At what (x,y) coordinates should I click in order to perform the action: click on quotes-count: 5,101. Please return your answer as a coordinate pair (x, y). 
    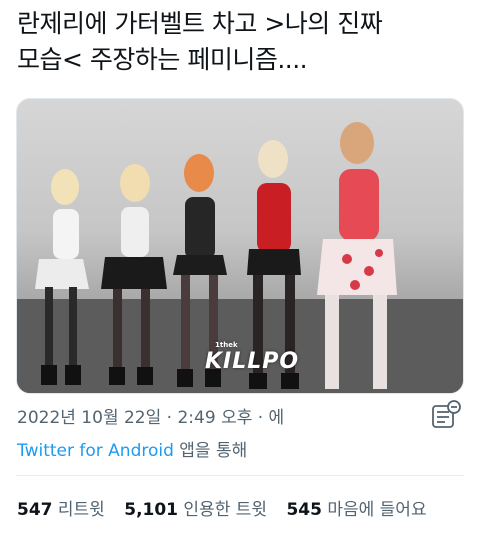
    Looking at the image, I should click on (151, 510).